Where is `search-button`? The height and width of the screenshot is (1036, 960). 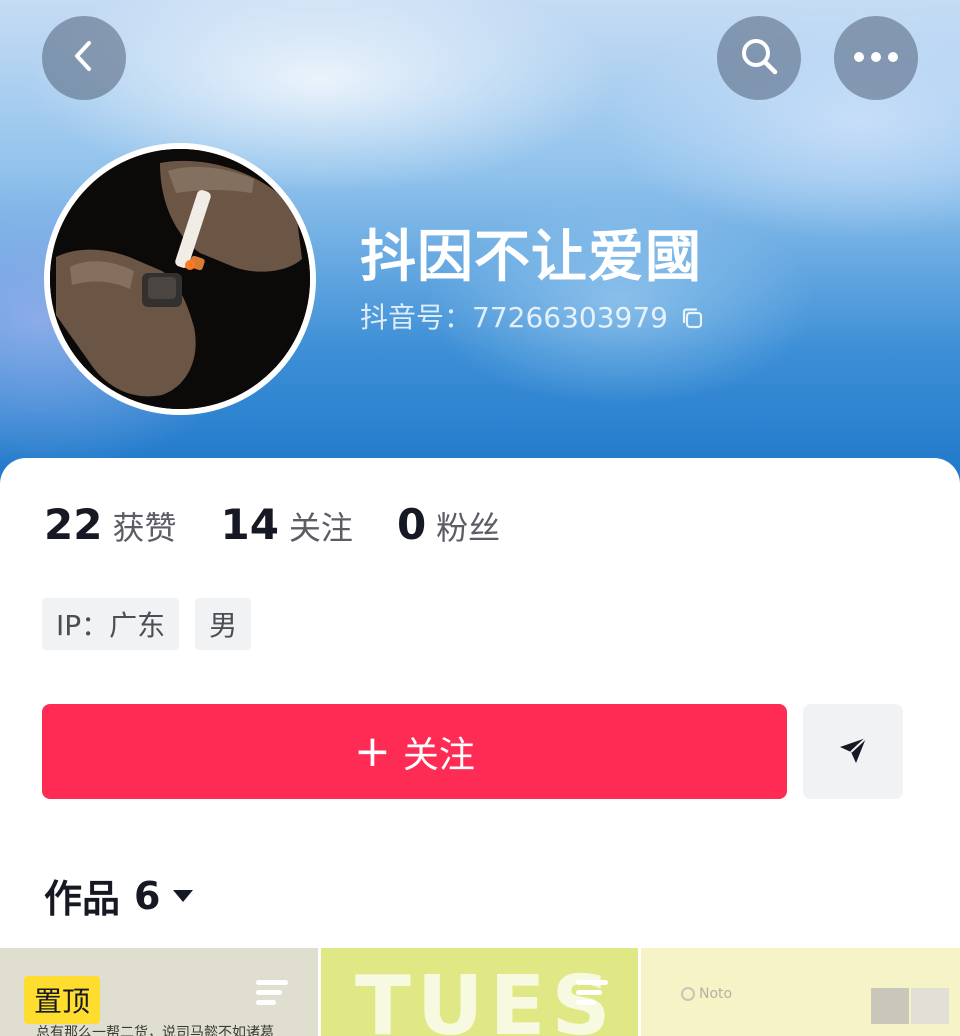 search-button is located at coordinates (759, 58).